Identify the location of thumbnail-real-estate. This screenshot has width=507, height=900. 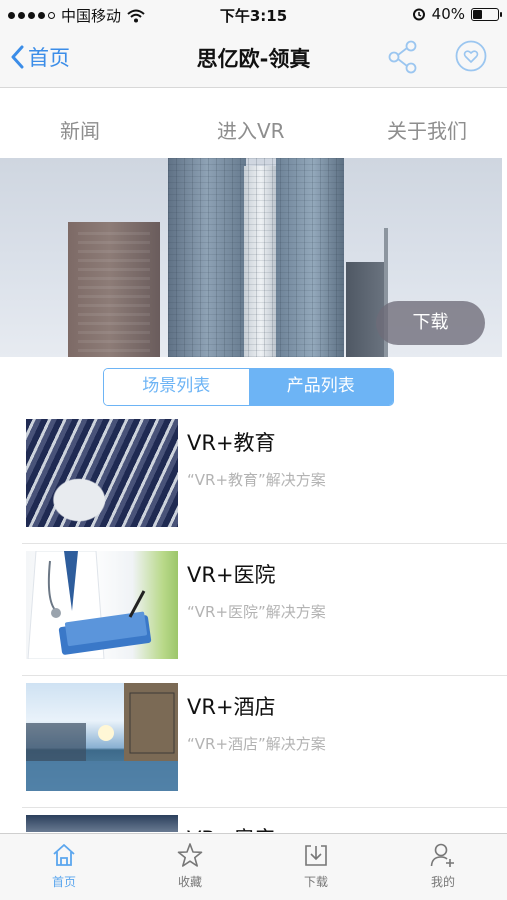
(102, 823).